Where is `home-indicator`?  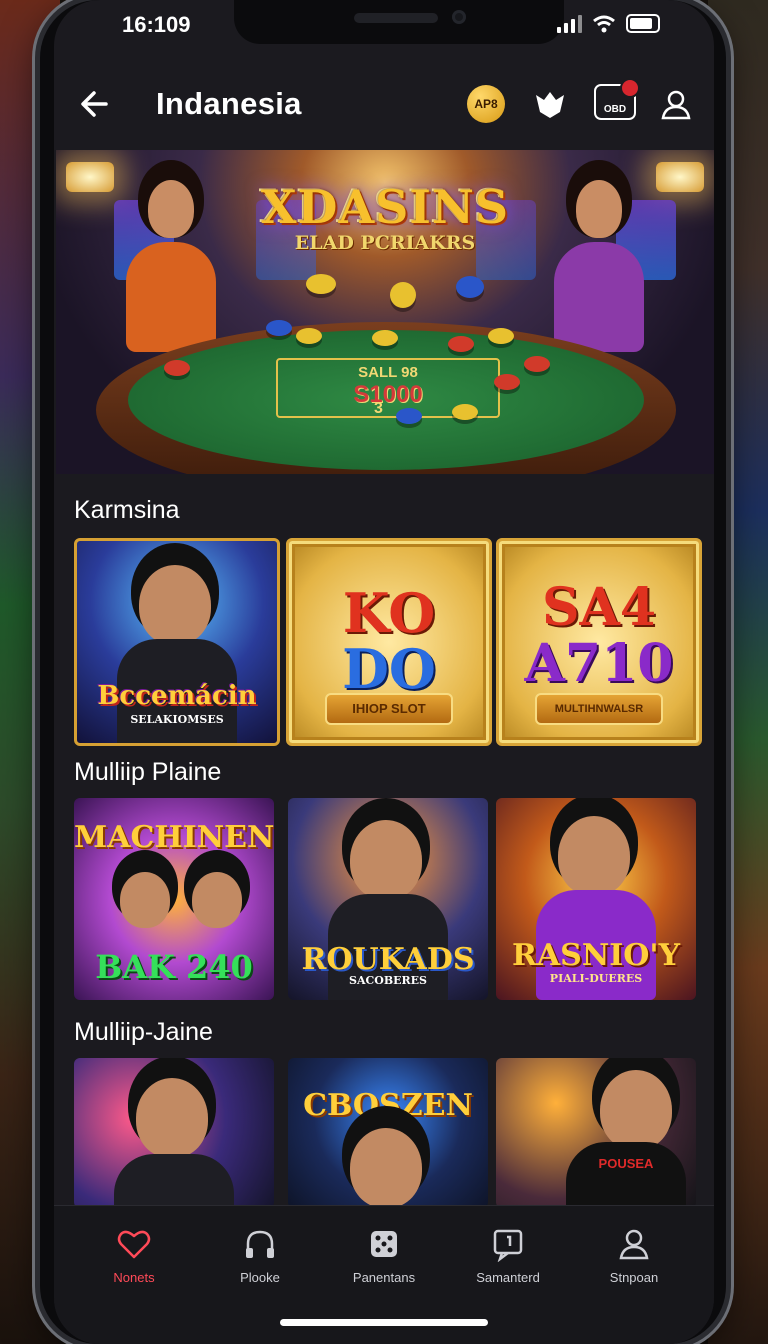 home-indicator is located at coordinates (384, 1322).